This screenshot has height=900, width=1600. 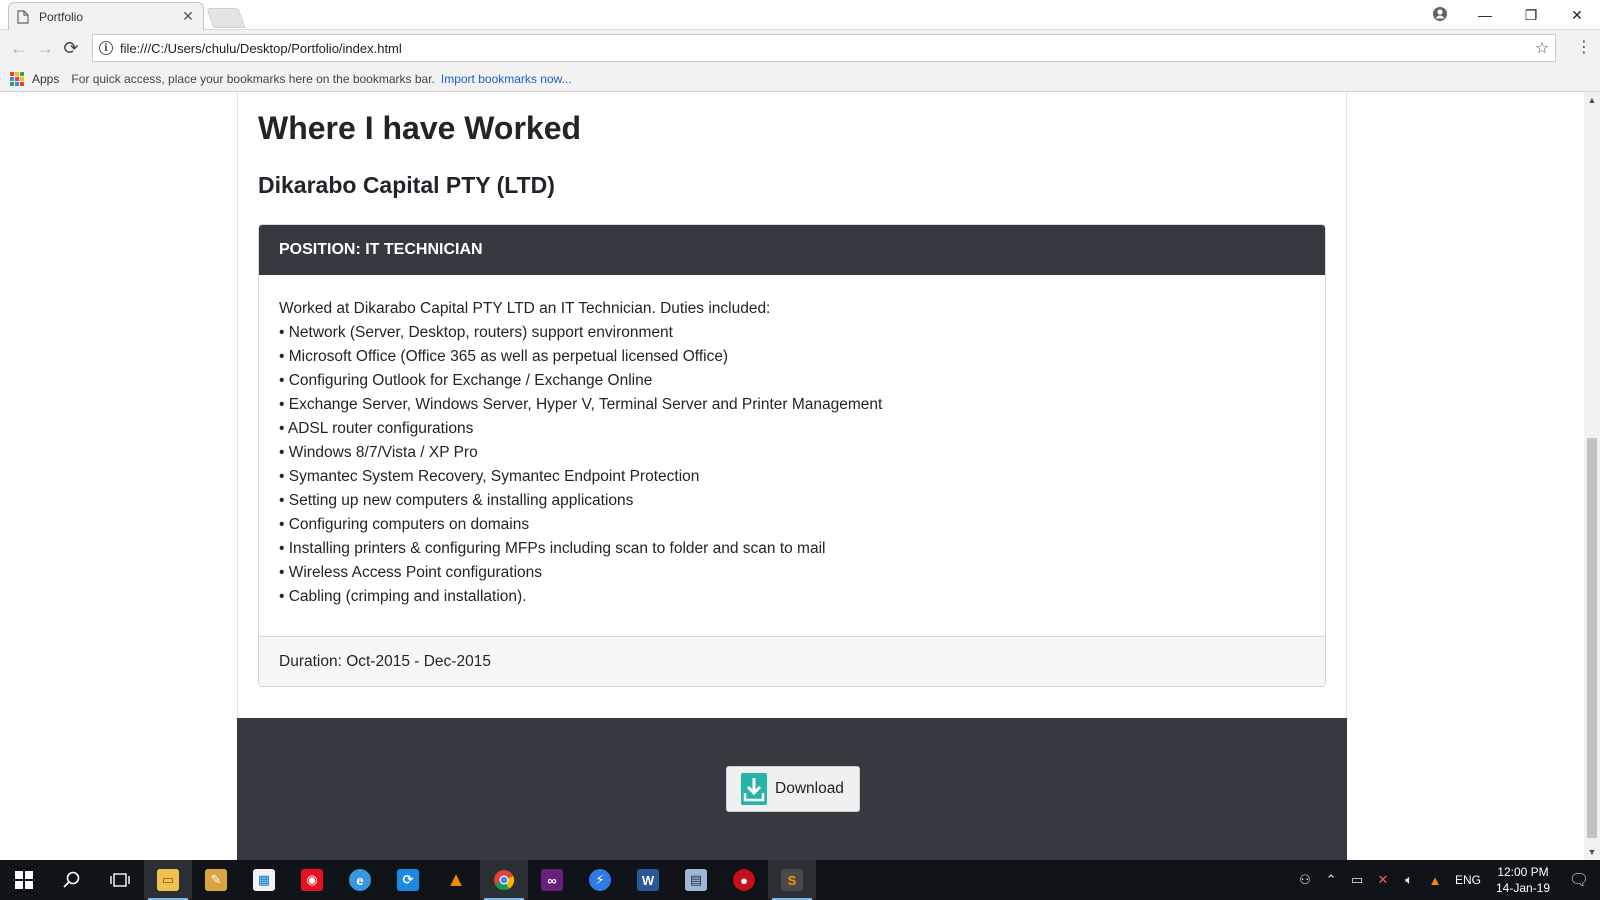 I want to click on start-button, so click(x=24, y=880).